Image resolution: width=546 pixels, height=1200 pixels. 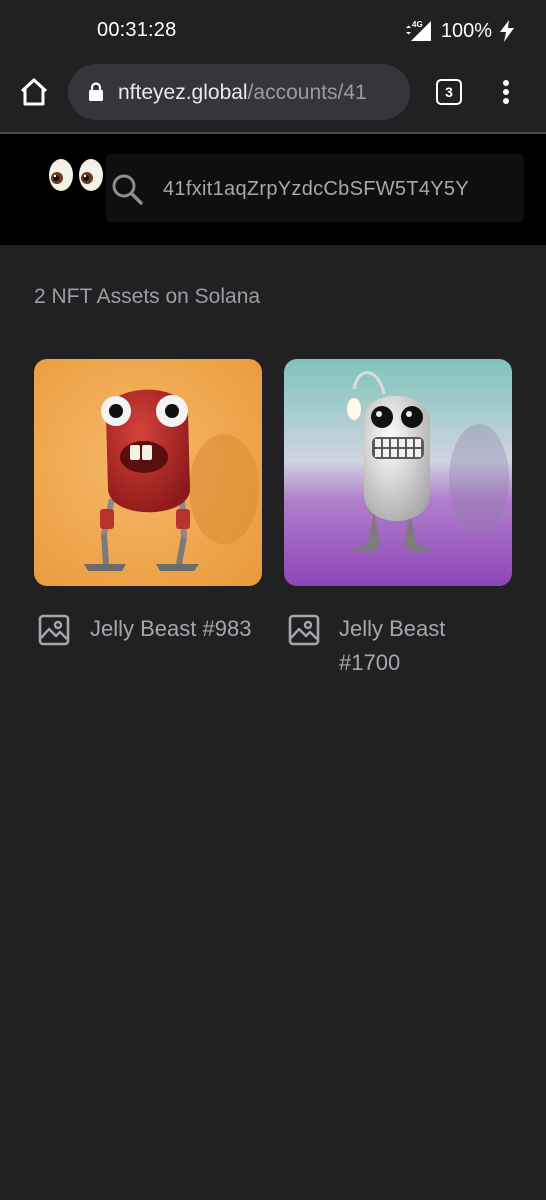 I want to click on nft-name: Jelly Beast #1700, so click(x=392, y=645).